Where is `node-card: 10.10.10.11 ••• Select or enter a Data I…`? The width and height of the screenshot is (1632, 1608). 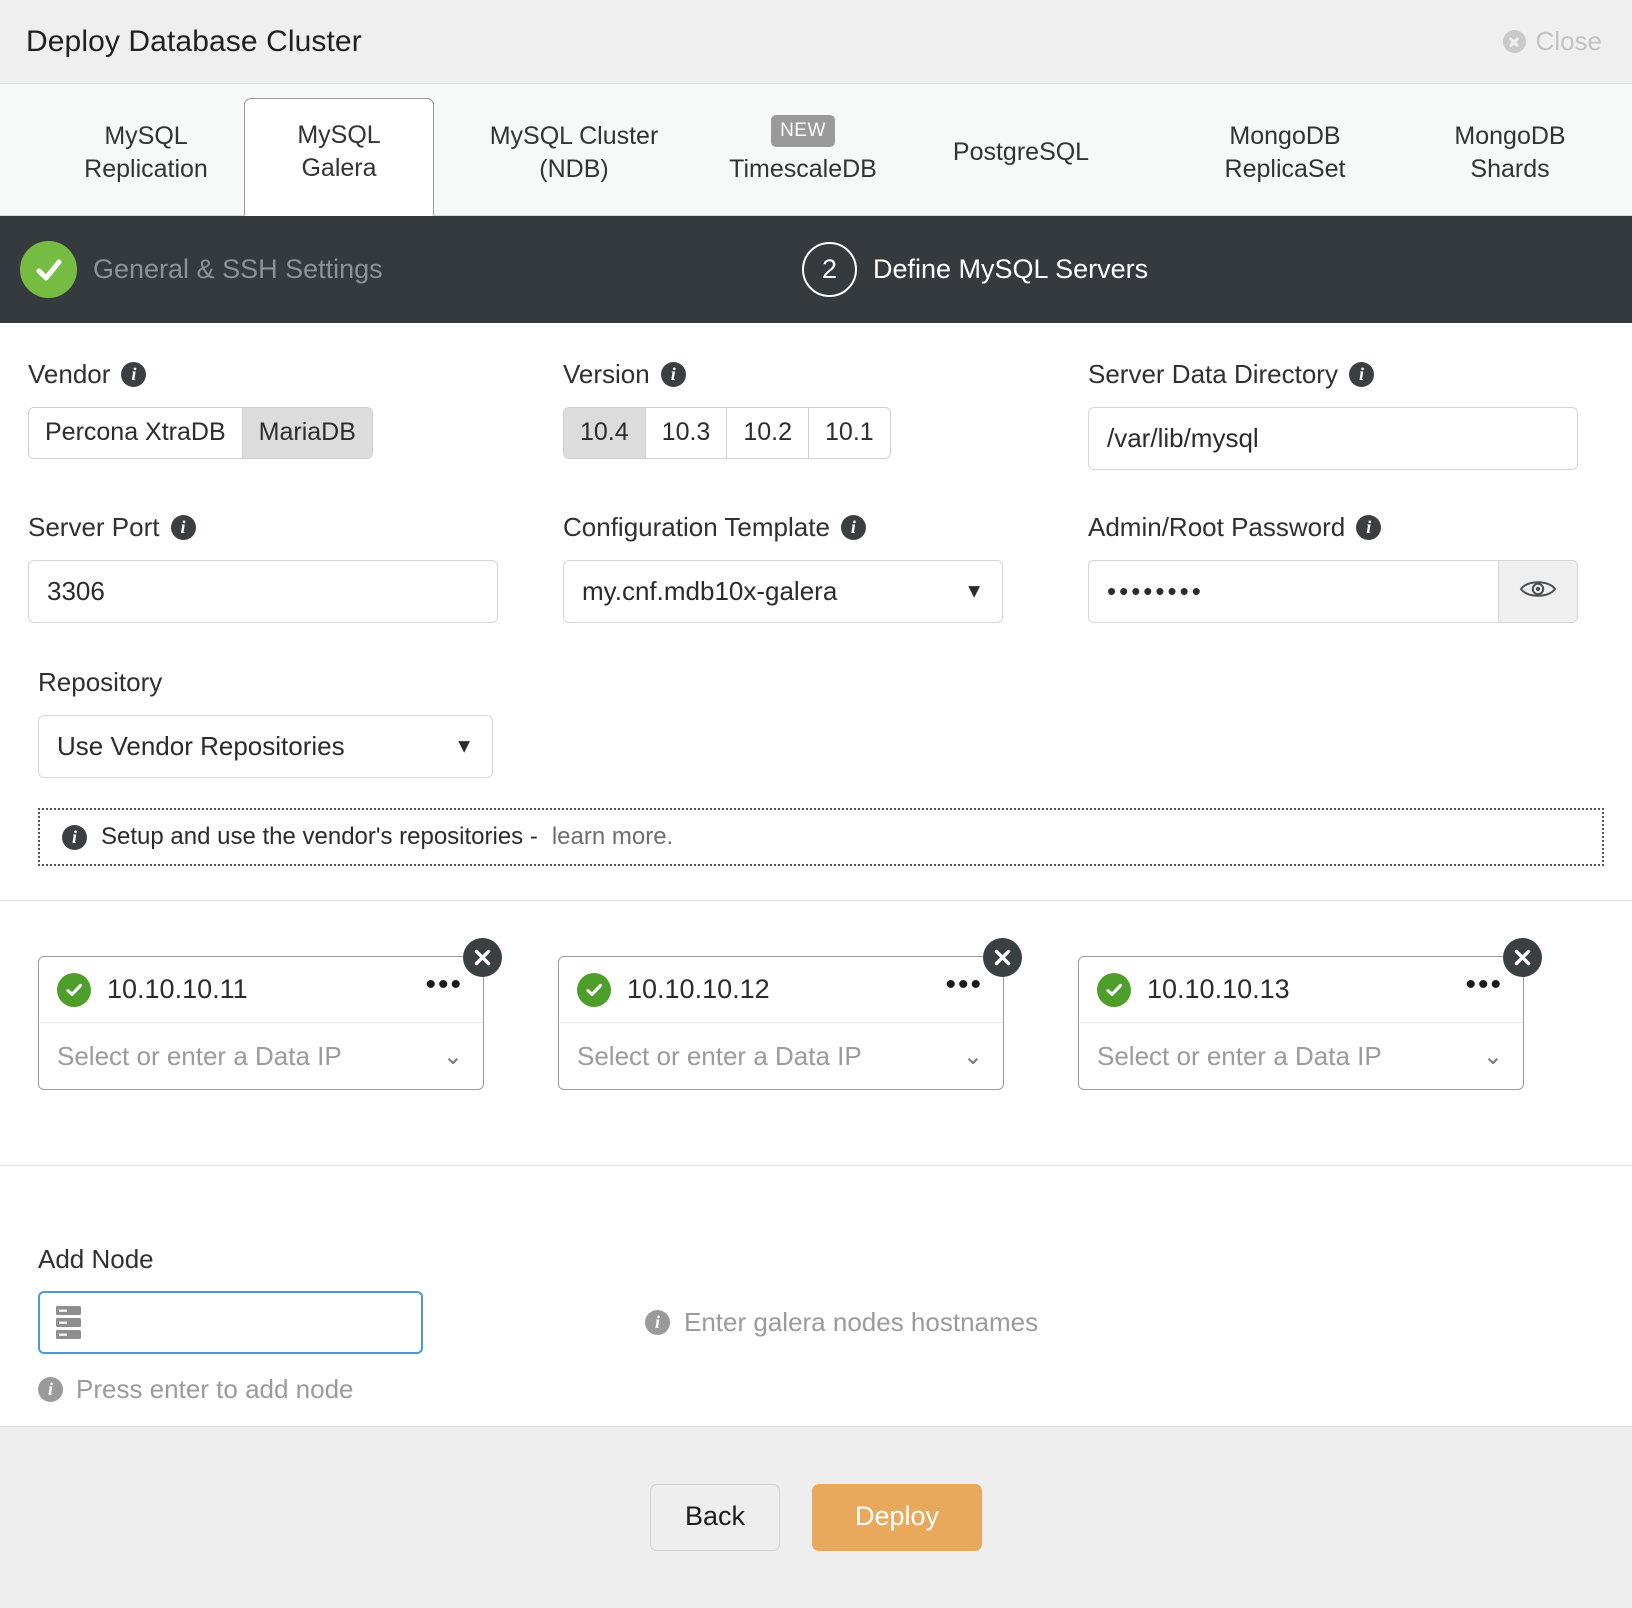 node-card: 10.10.10.11 ••• Select or enter a Data I… is located at coordinates (270, 1014).